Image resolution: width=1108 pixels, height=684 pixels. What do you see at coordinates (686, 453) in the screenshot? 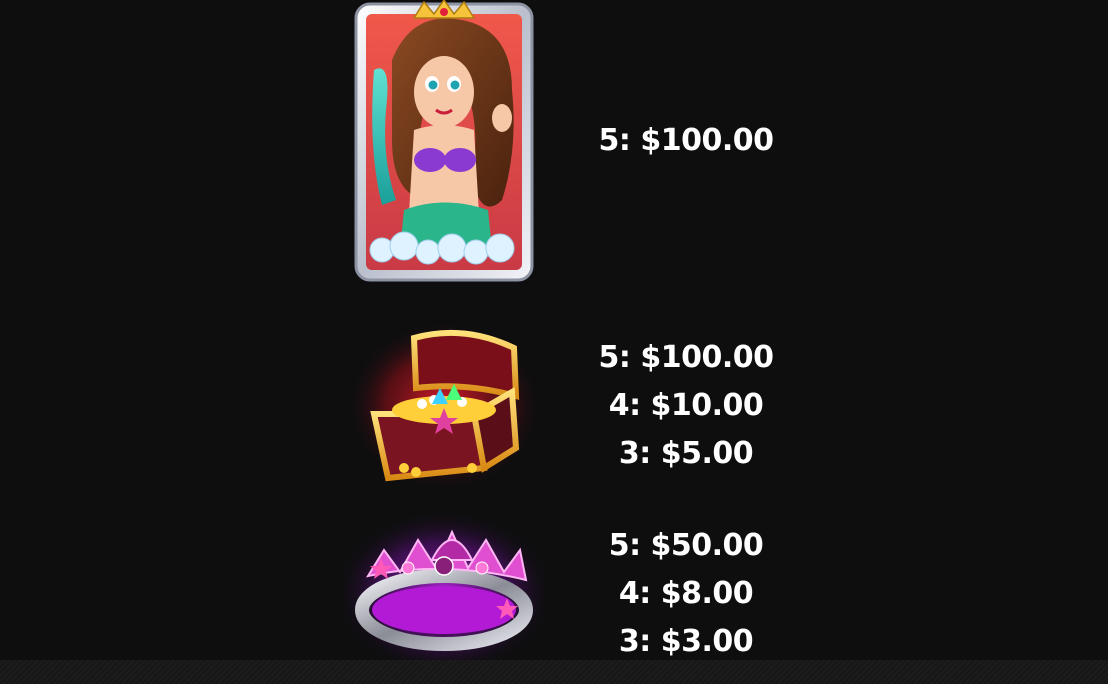
I see `payout-line: 3: $5.00` at bounding box center [686, 453].